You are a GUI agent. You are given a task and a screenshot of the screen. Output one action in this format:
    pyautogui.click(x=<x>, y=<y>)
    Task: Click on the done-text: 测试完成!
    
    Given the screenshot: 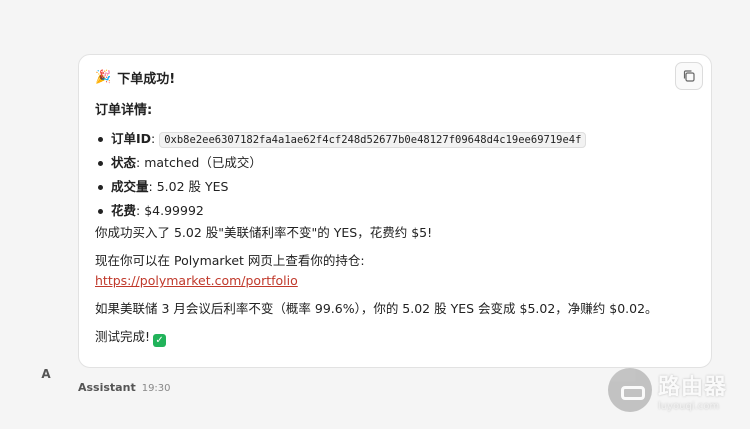 What is the action you would take?
    pyautogui.click(x=123, y=336)
    